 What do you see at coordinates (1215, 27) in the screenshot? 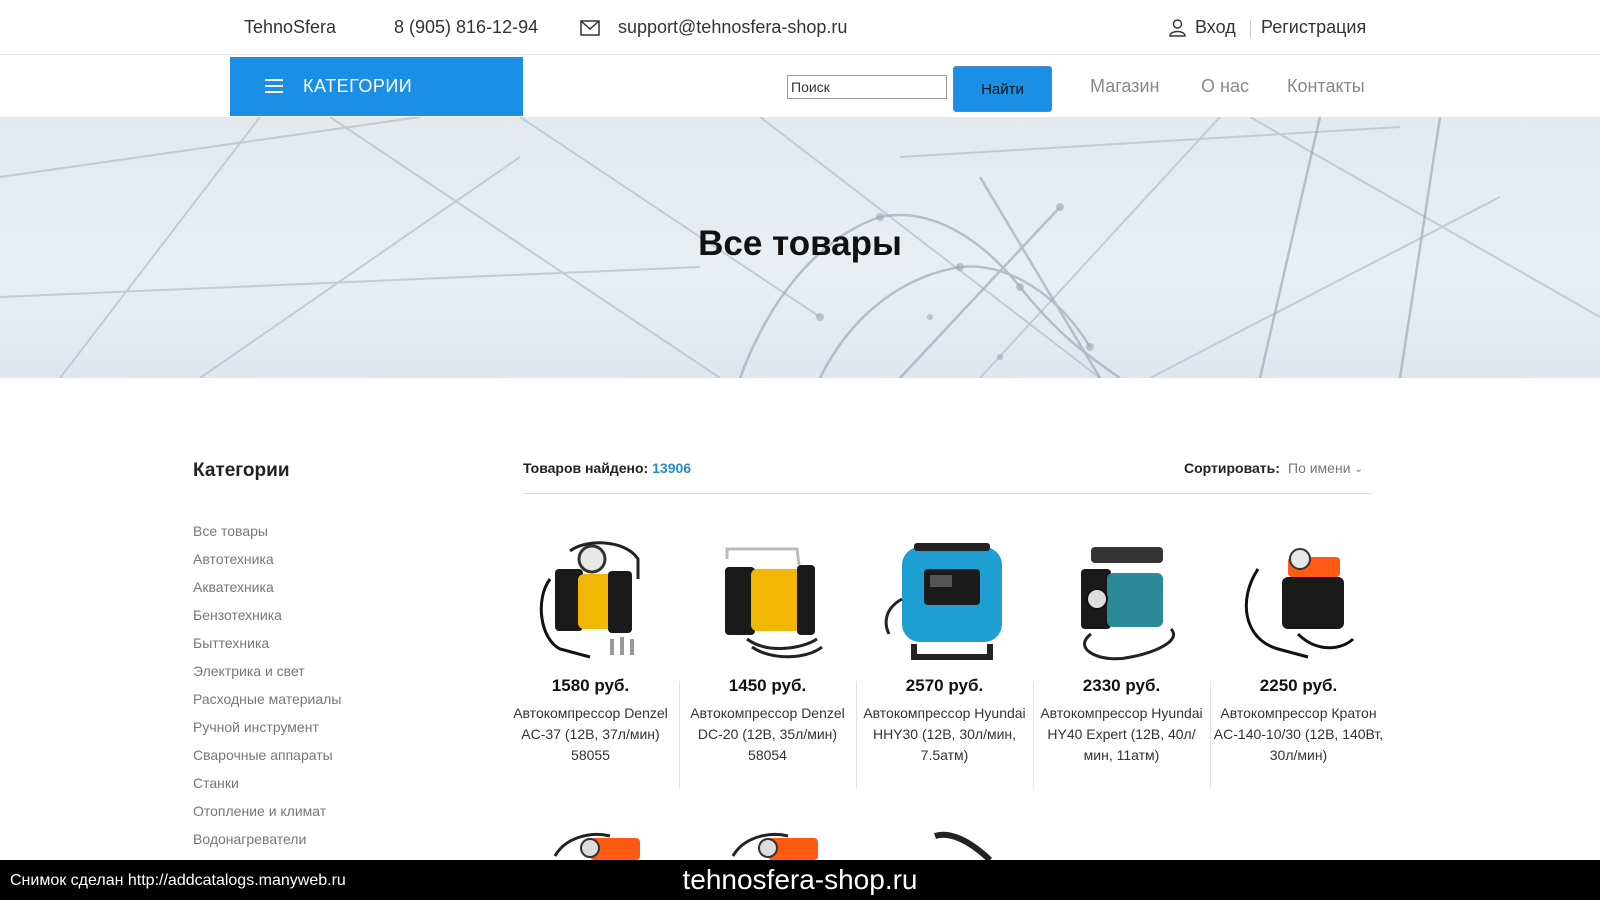
I see `login-link: Вход` at bounding box center [1215, 27].